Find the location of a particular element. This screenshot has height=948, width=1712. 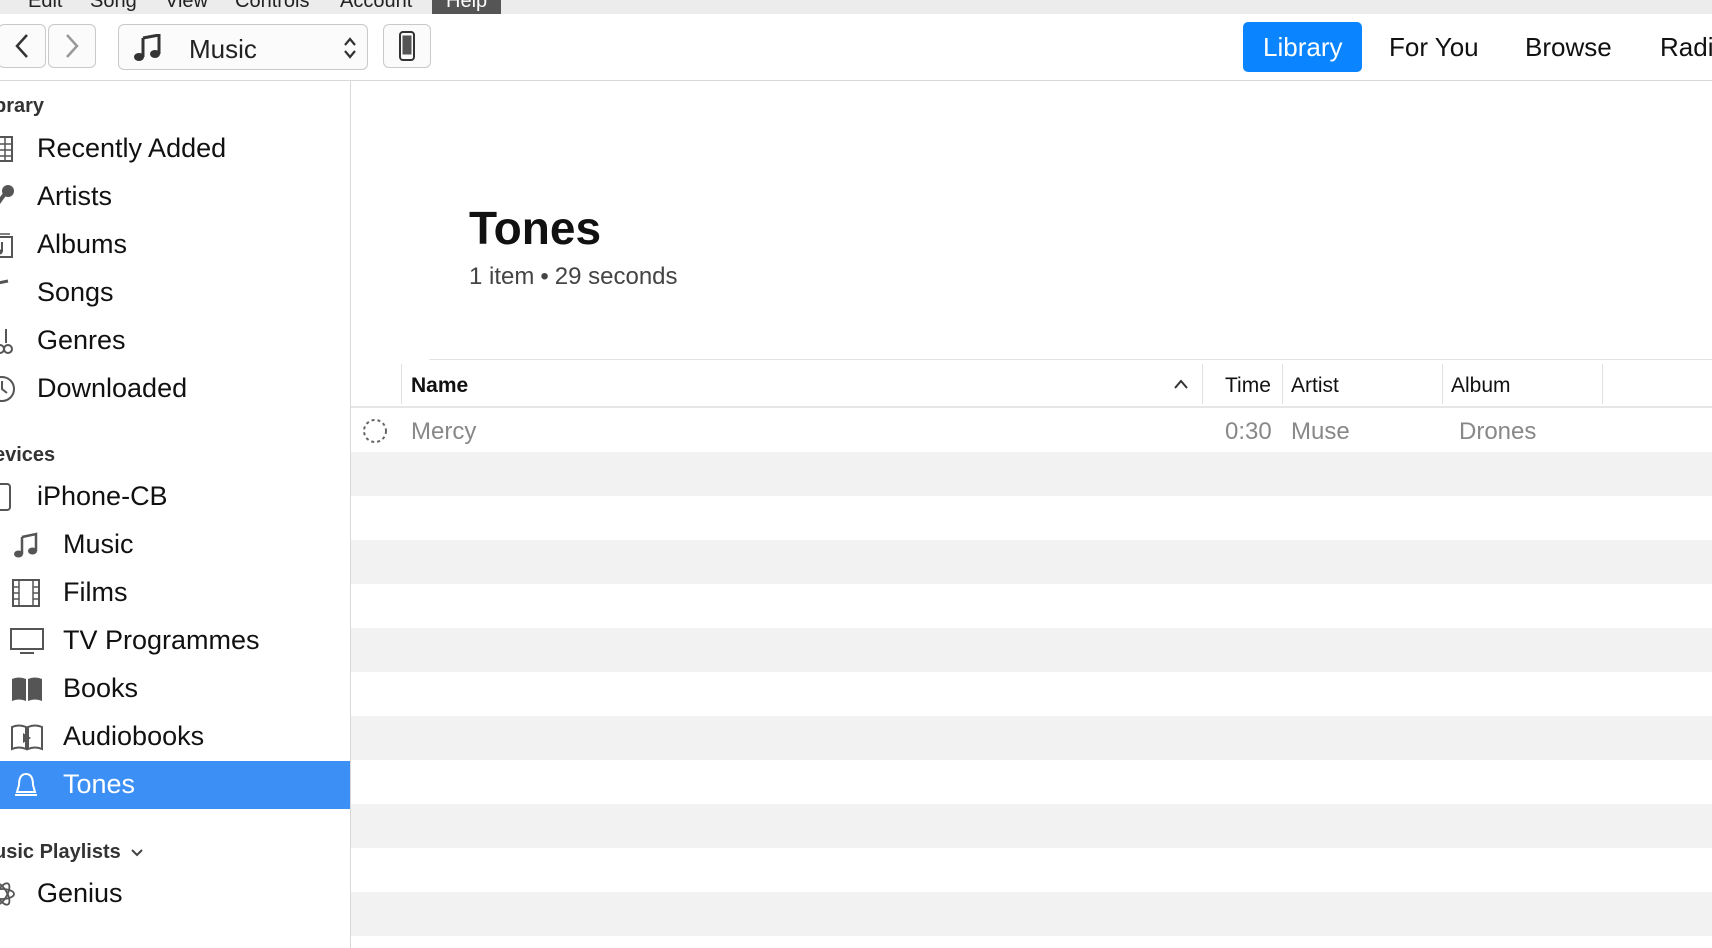

cell-name: Mercy is located at coordinates (444, 431).